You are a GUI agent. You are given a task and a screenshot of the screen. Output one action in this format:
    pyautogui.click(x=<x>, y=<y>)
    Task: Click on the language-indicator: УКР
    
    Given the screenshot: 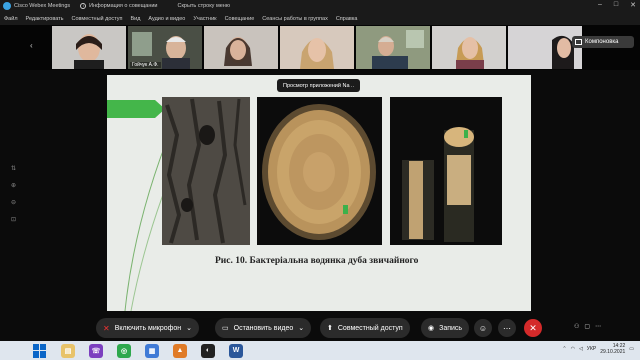 What is the action you would take?
    pyautogui.click(x=591, y=349)
    